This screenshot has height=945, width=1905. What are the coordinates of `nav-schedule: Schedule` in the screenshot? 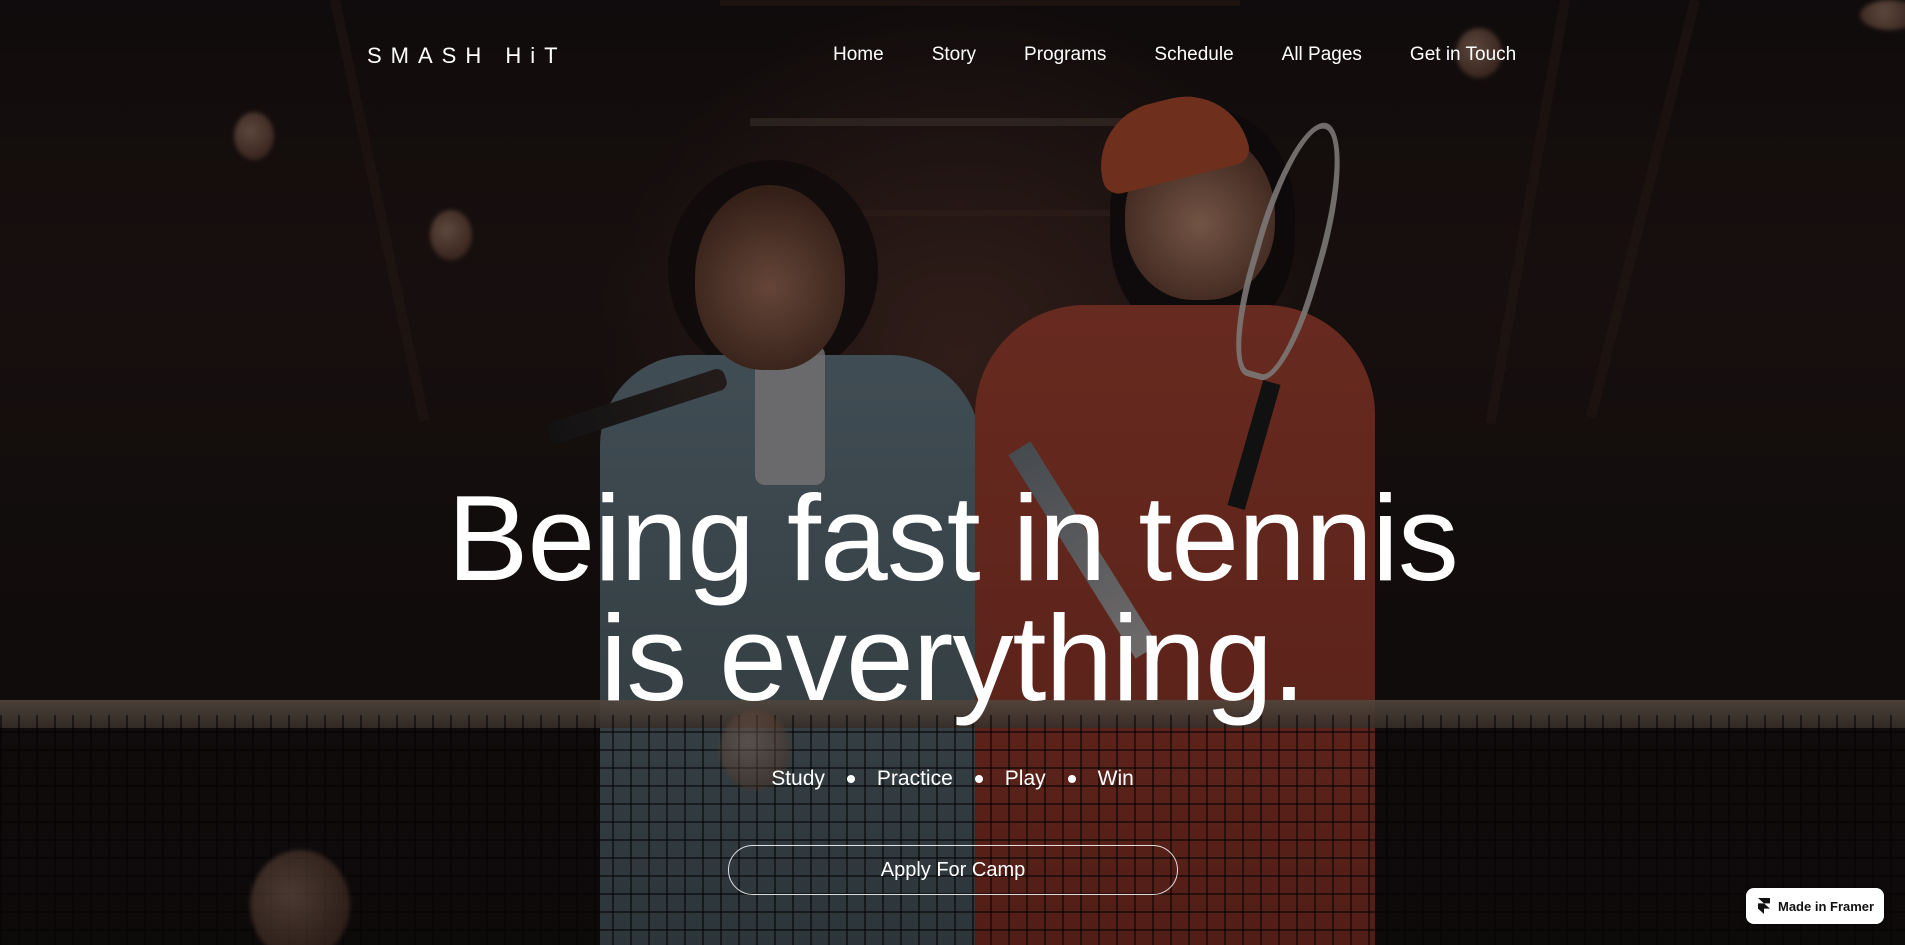 It's located at (1193, 55).